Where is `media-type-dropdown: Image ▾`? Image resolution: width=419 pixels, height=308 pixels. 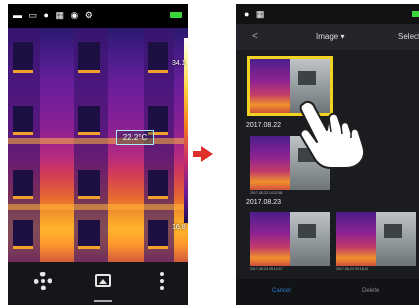
media-type-dropdown: Image ▾ is located at coordinates (330, 36).